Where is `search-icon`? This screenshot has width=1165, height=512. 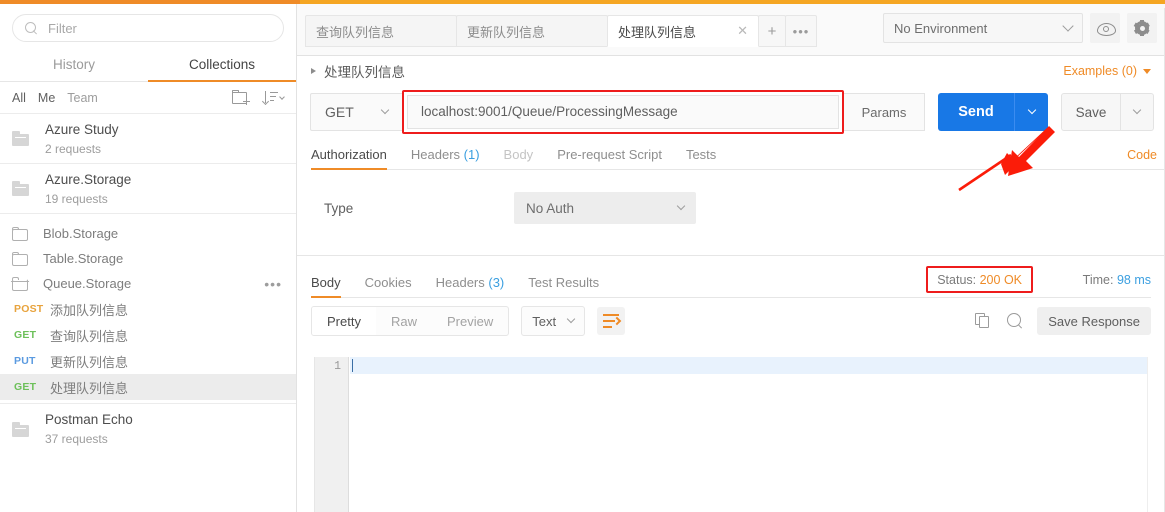 search-icon is located at coordinates (1015, 321).